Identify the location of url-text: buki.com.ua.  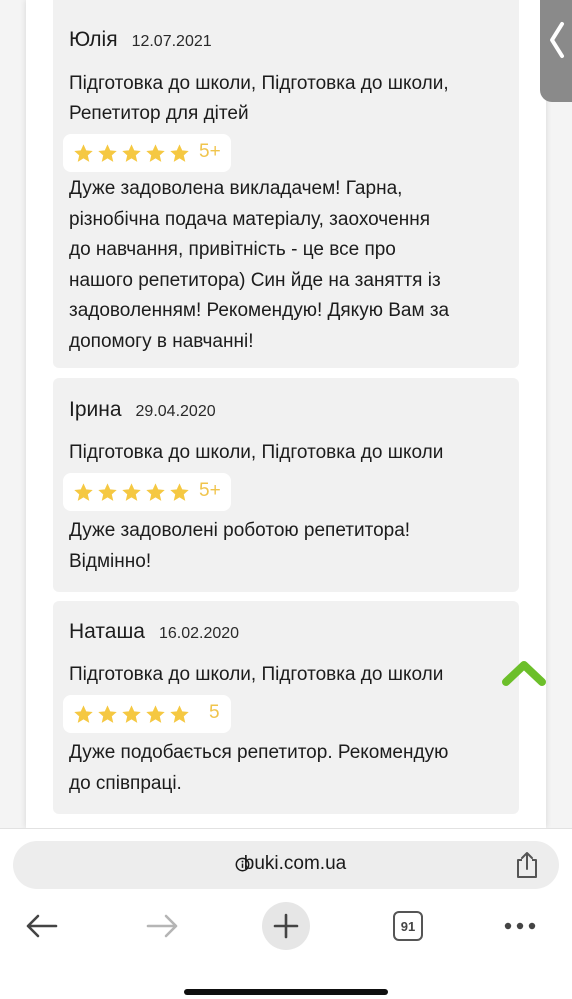
(295, 863).